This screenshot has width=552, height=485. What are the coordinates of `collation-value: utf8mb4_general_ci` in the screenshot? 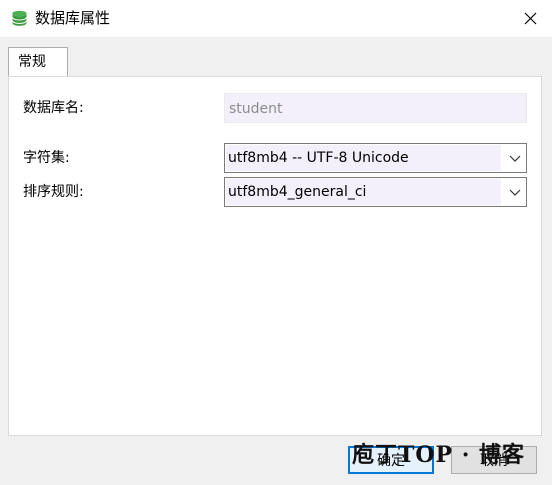 It's located at (363, 192).